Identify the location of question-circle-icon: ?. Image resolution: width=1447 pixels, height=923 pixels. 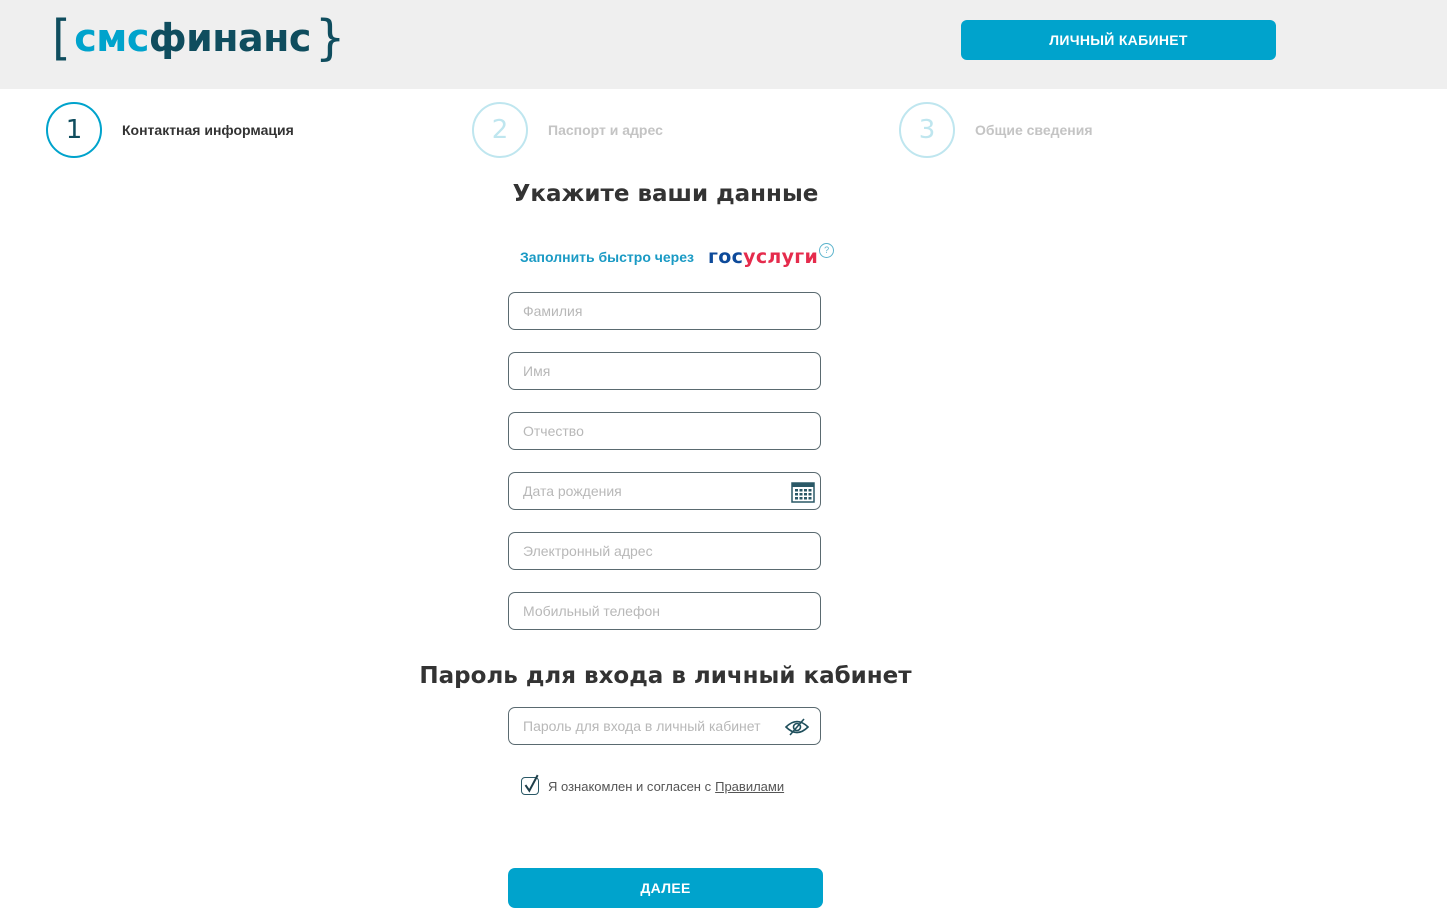
(827, 250).